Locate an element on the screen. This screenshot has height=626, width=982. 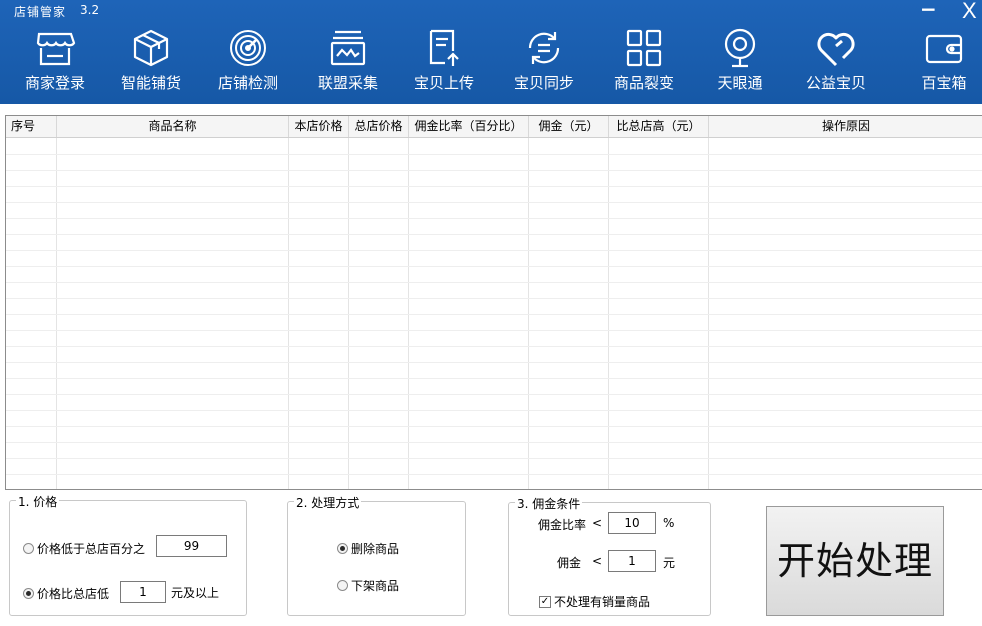
app-title: 店铺管家 is located at coordinates (40, 12).